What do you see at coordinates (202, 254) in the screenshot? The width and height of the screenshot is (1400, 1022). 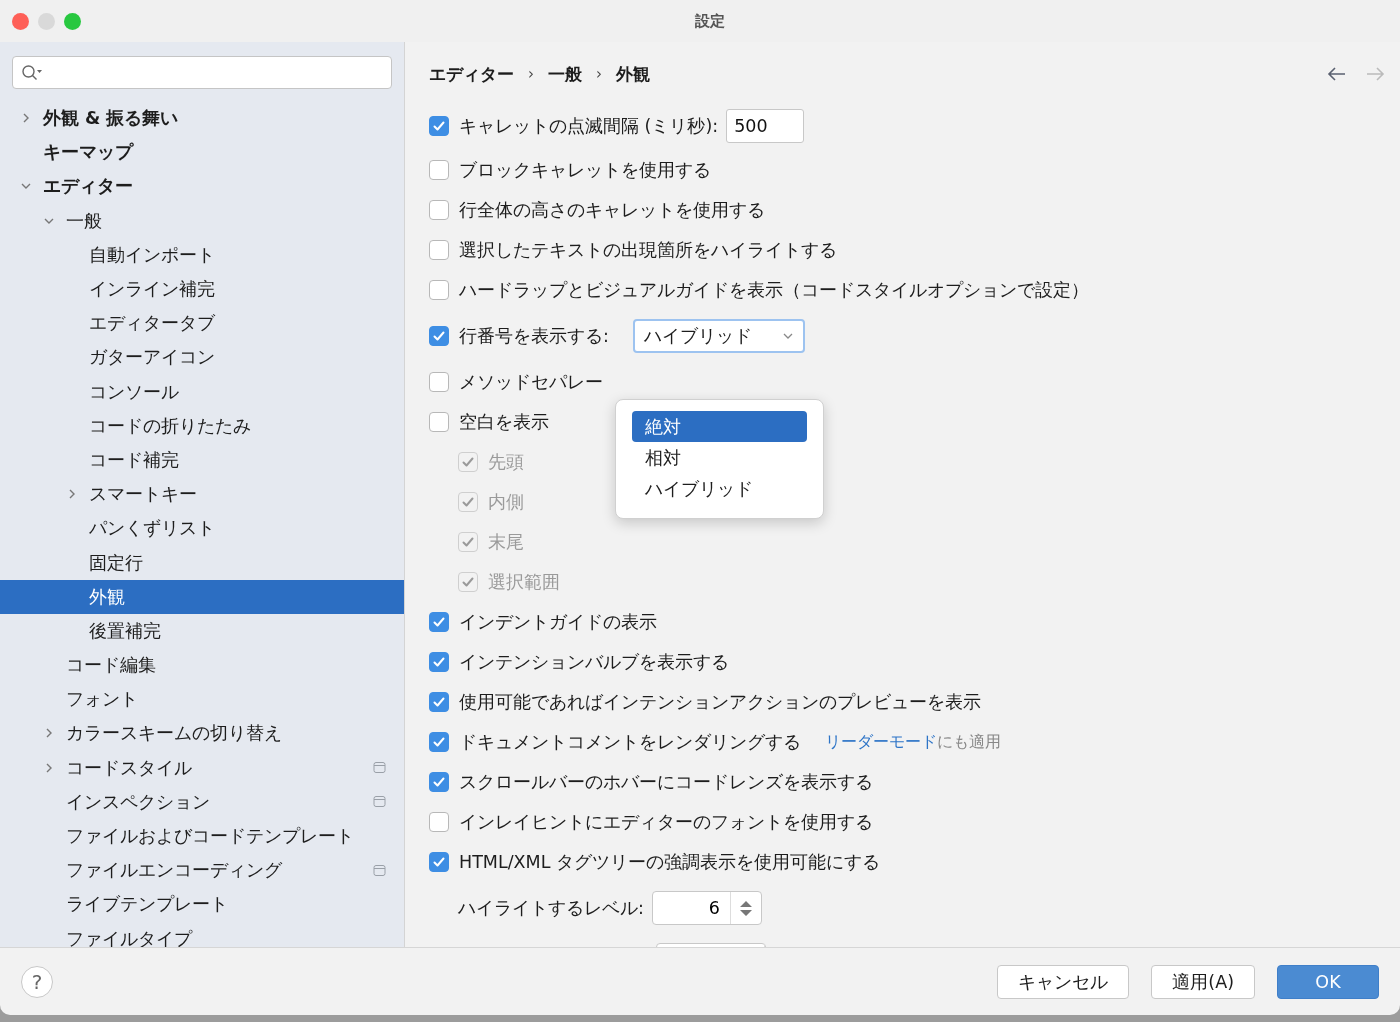 I see `tree-item: 自動インポート` at bounding box center [202, 254].